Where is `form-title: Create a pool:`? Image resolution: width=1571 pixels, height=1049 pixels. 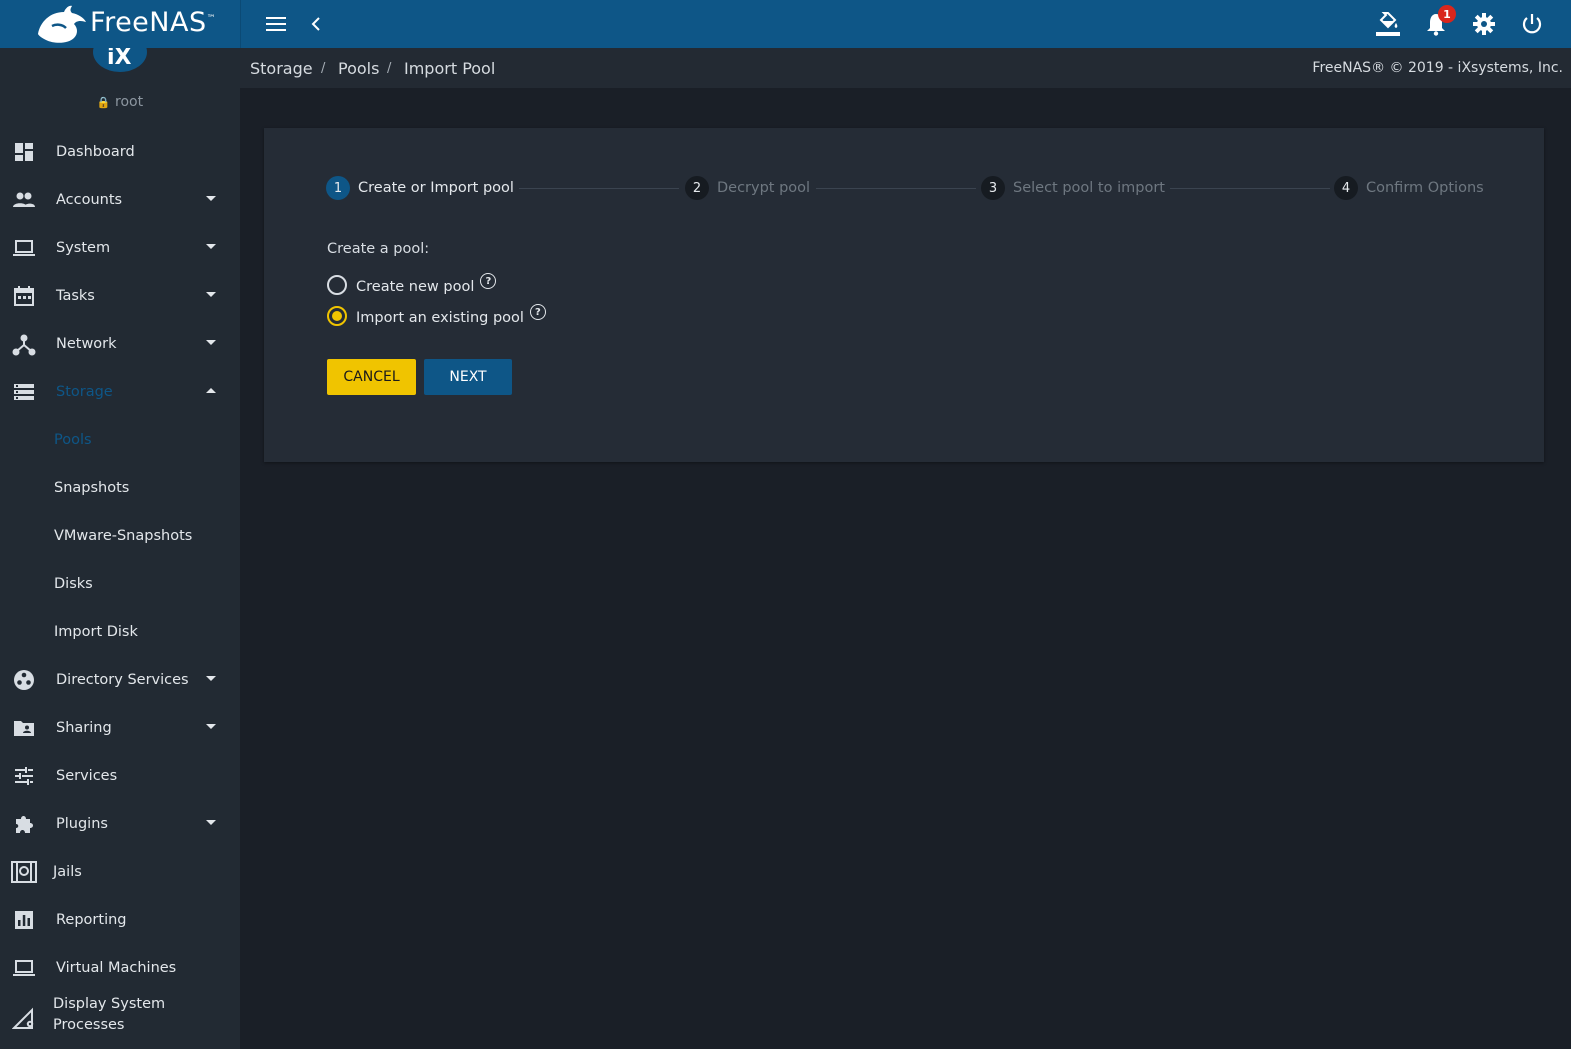 form-title: Create a pool: is located at coordinates (378, 249).